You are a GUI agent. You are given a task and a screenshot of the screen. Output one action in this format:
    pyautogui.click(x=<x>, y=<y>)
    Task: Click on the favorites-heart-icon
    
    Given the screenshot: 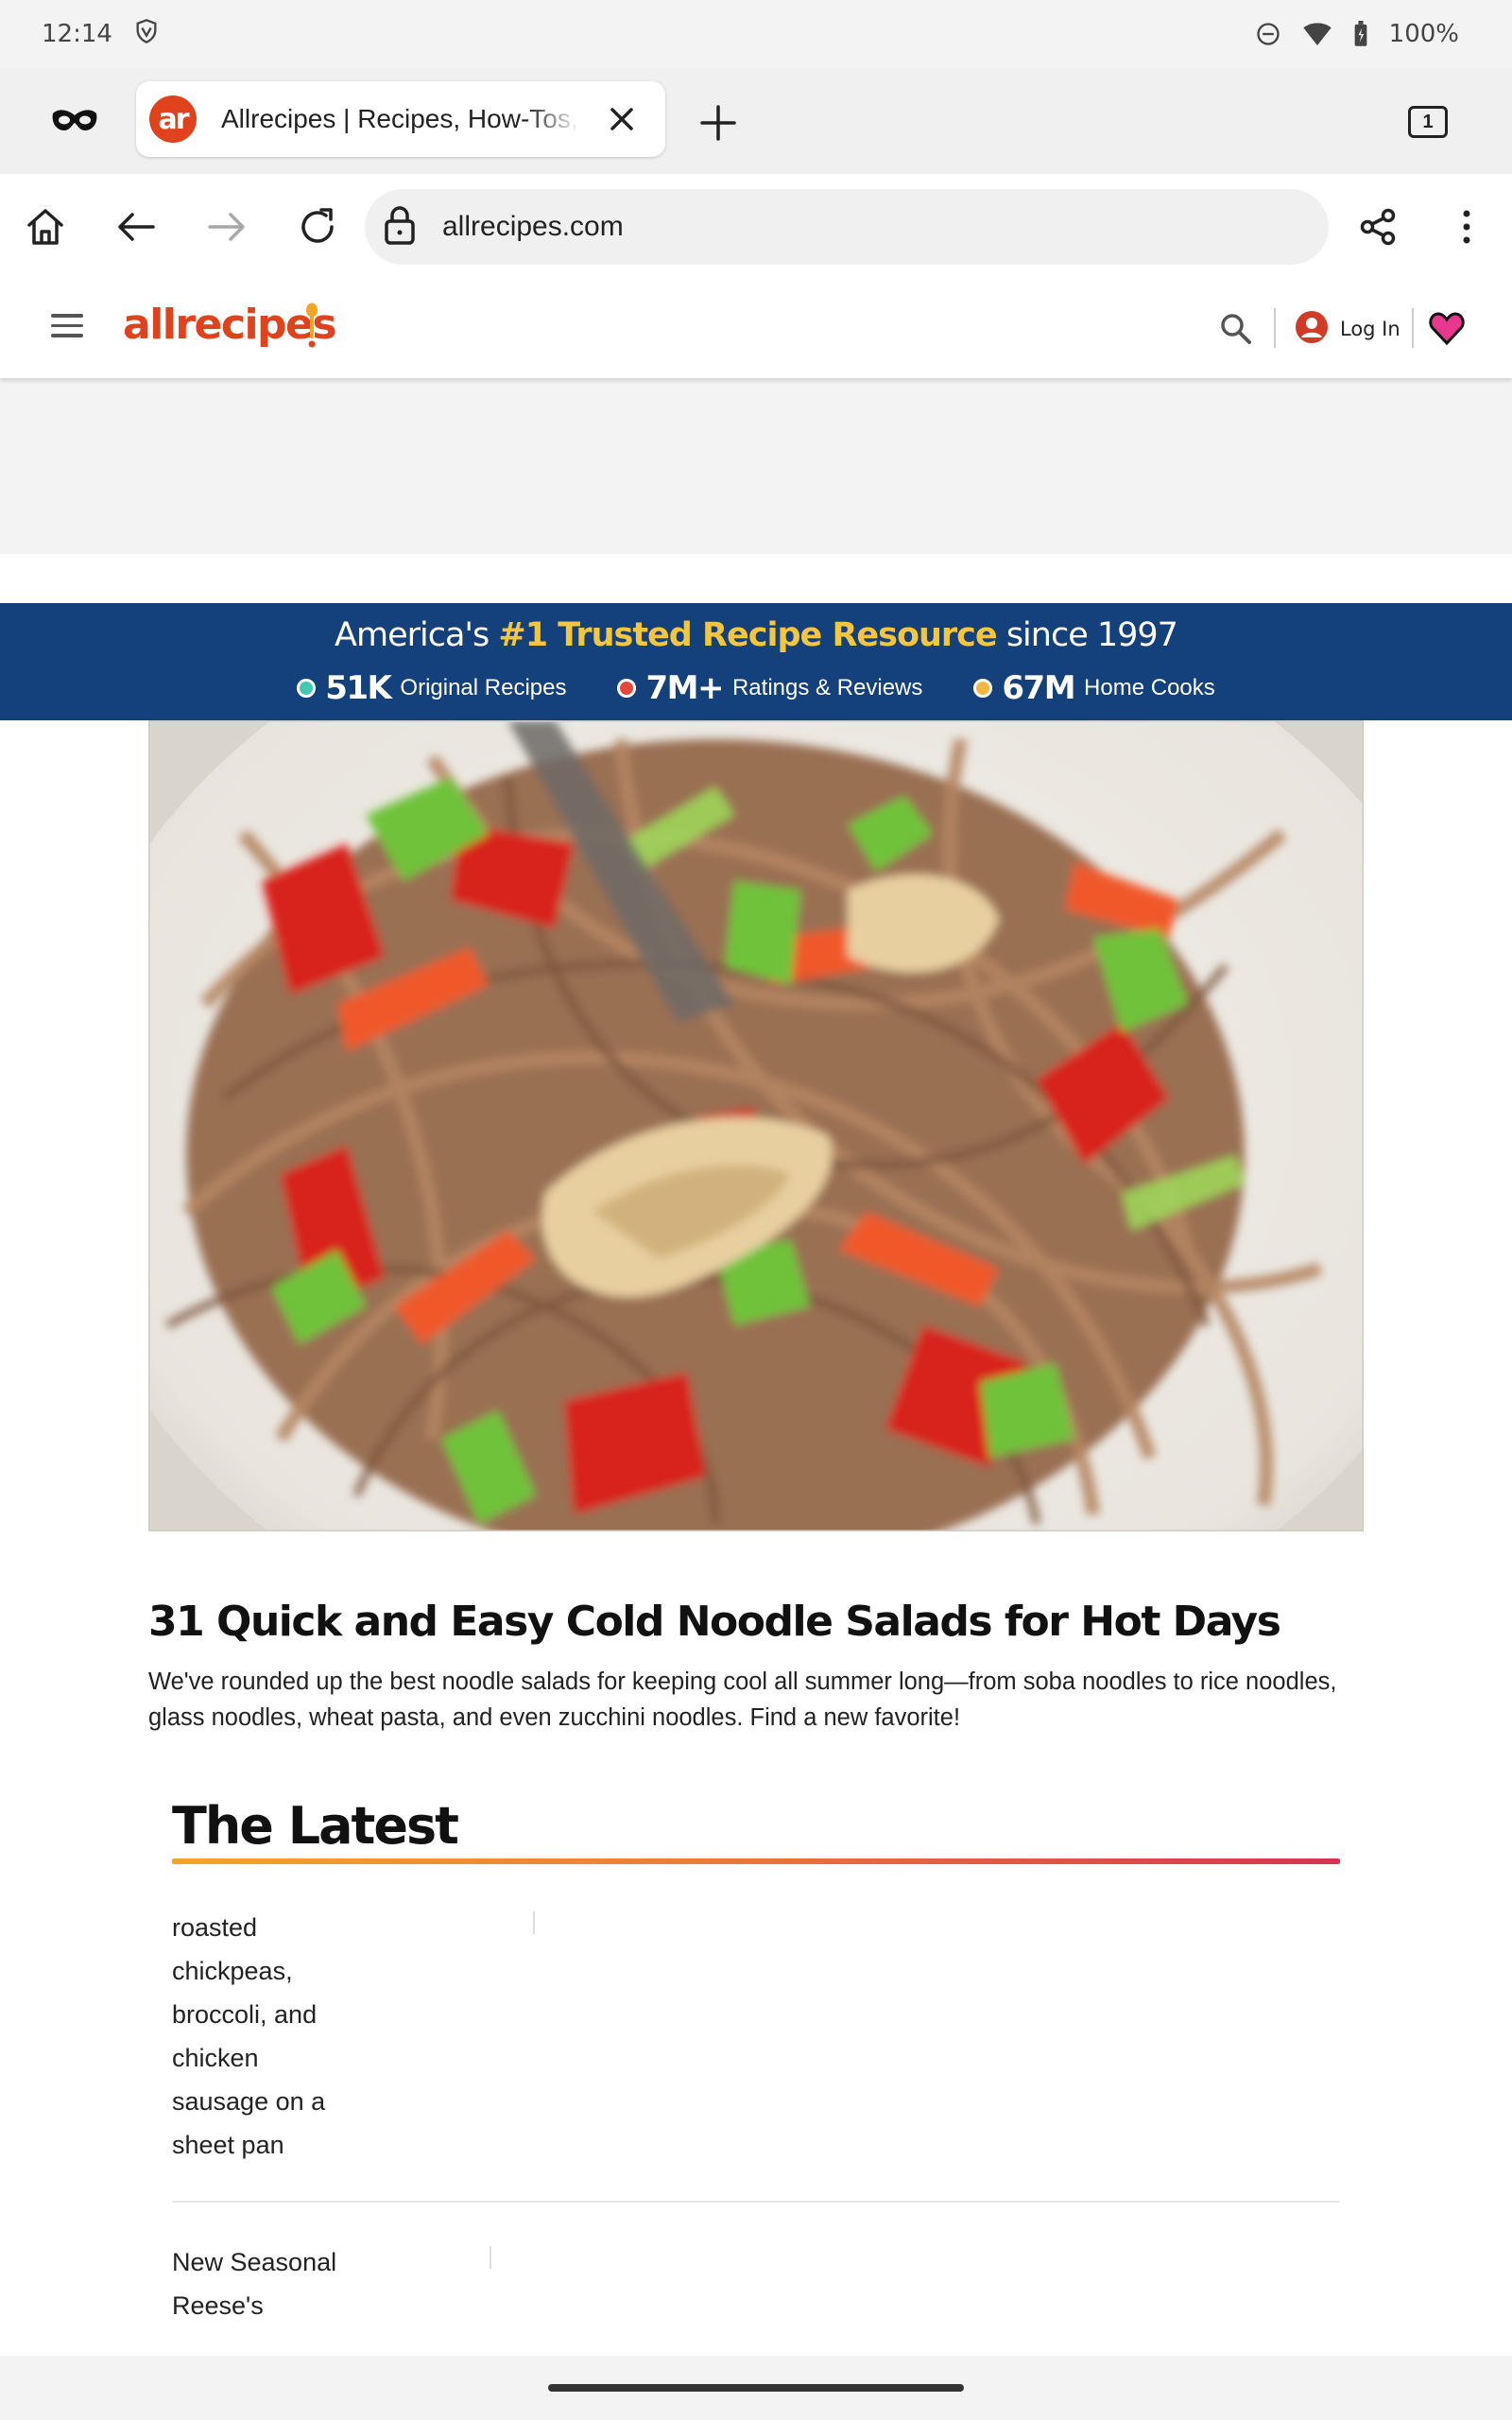 What is the action you would take?
    pyautogui.click(x=1447, y=328)
    